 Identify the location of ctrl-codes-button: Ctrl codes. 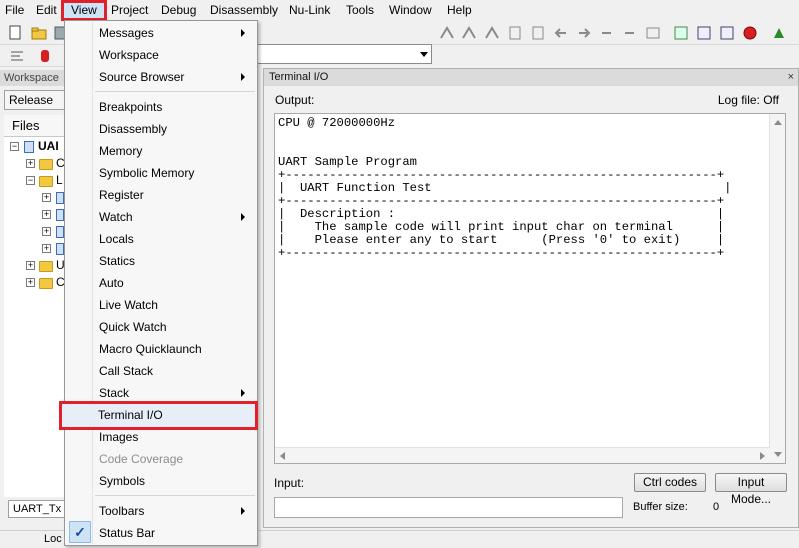
(670, 482).